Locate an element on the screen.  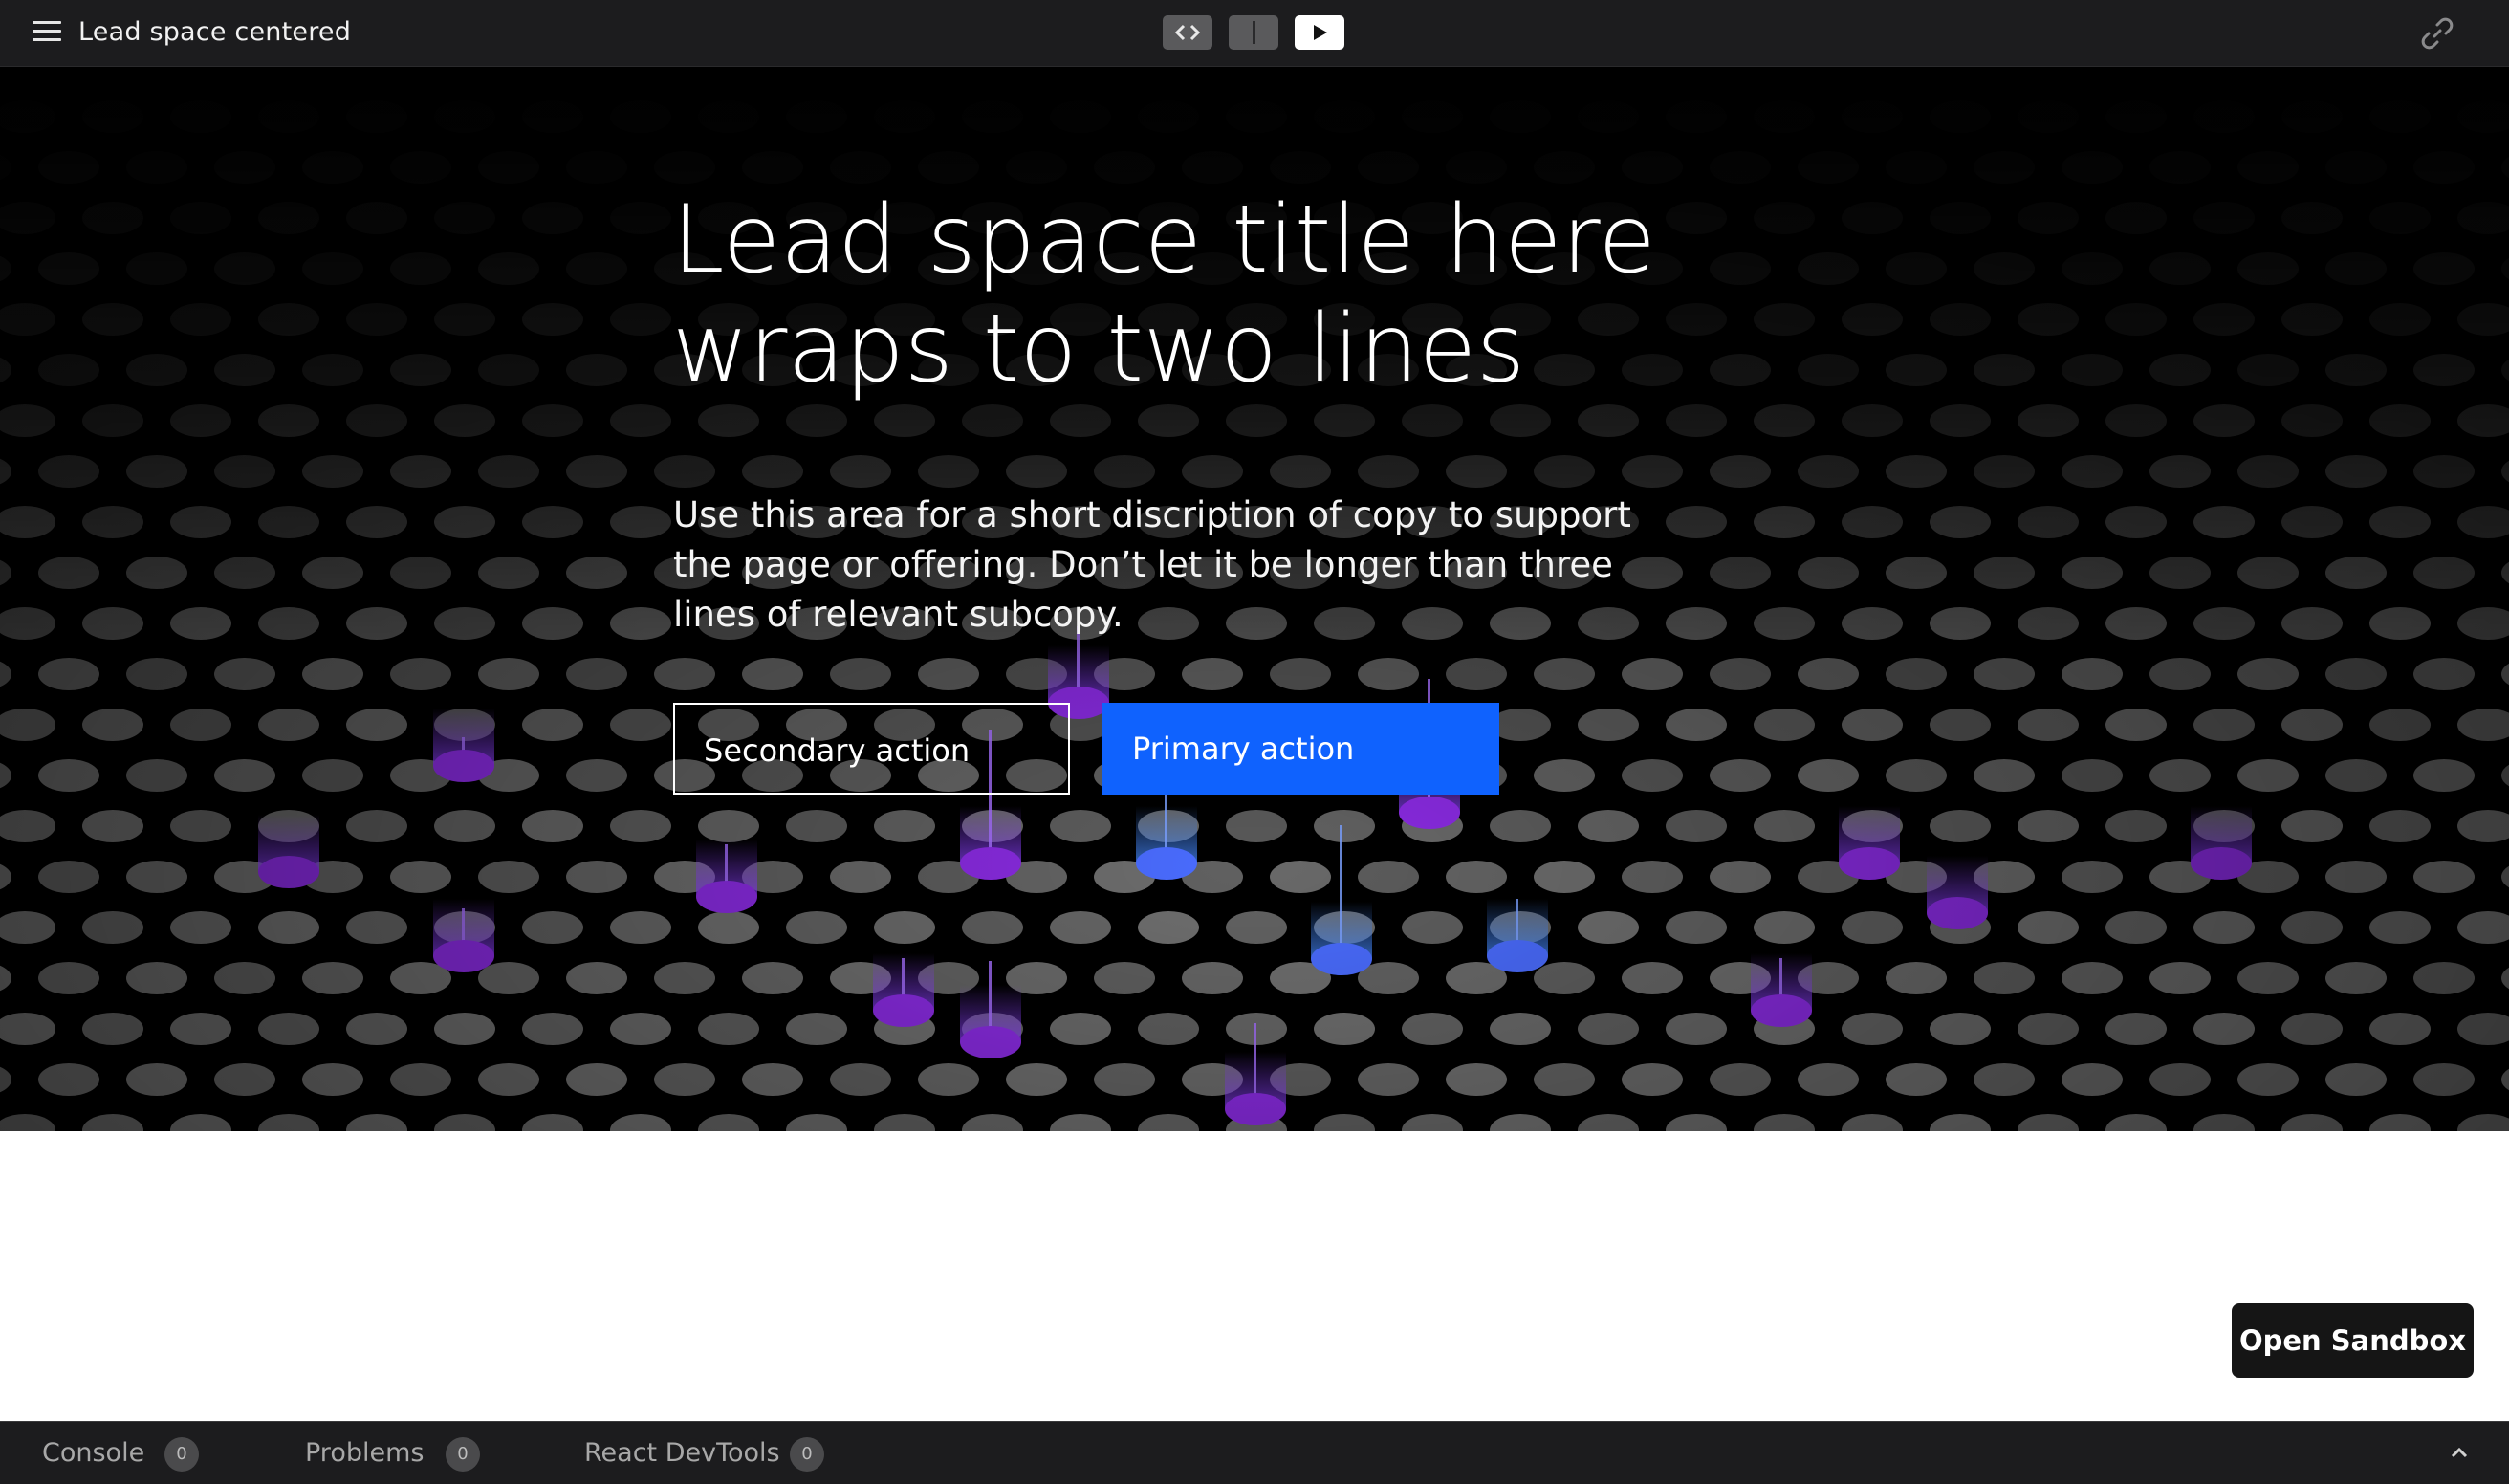
devtools-panel-bar: Console 0 Problems 0 React DevTools 0 is located at coordinates (1254, 1453).